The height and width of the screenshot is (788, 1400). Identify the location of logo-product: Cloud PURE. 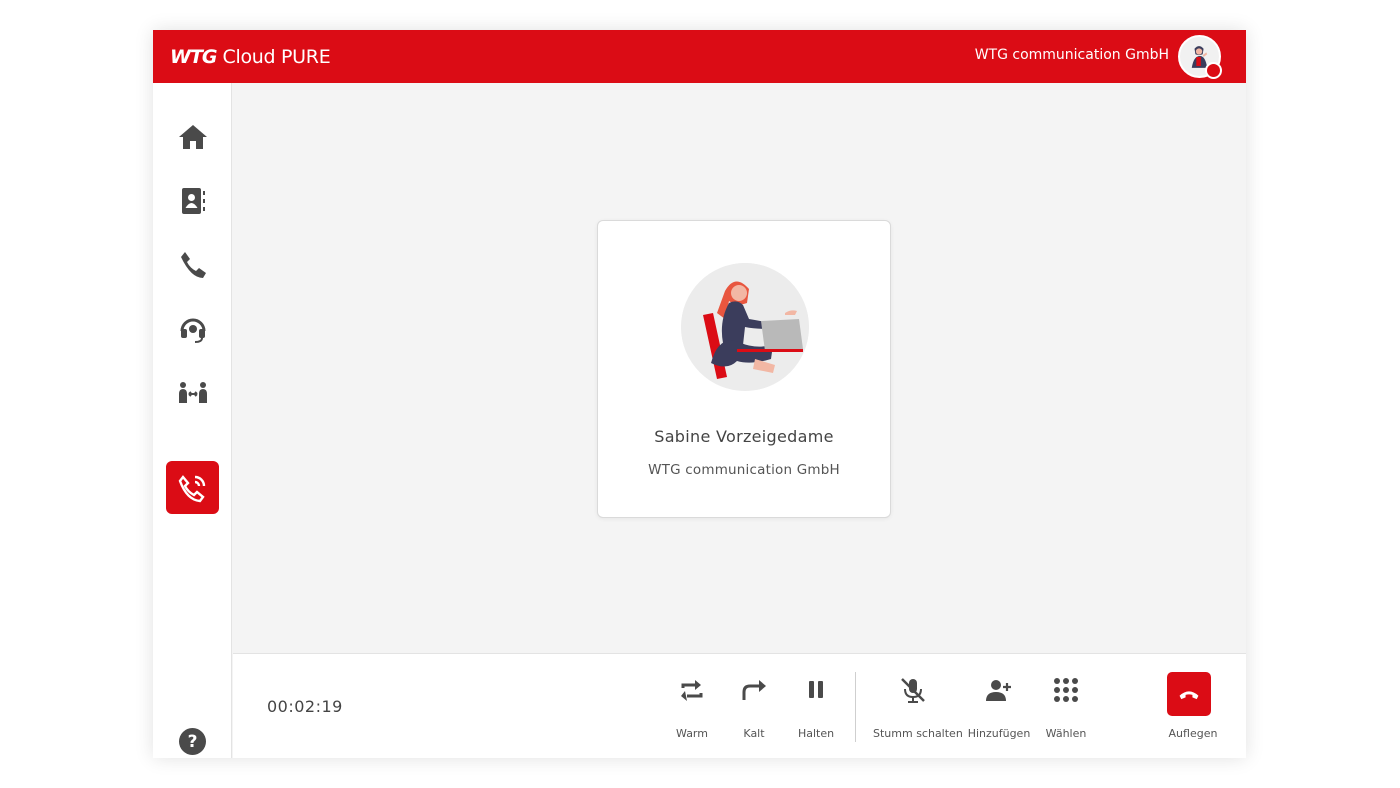
(276, 57).